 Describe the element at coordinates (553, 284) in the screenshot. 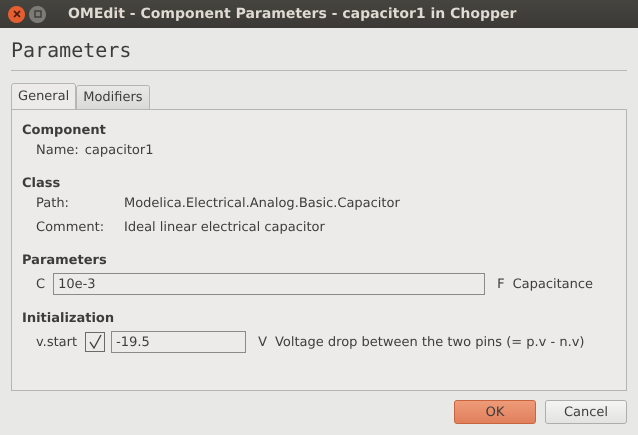

I see `parameter-description: Capacitance` at that location.